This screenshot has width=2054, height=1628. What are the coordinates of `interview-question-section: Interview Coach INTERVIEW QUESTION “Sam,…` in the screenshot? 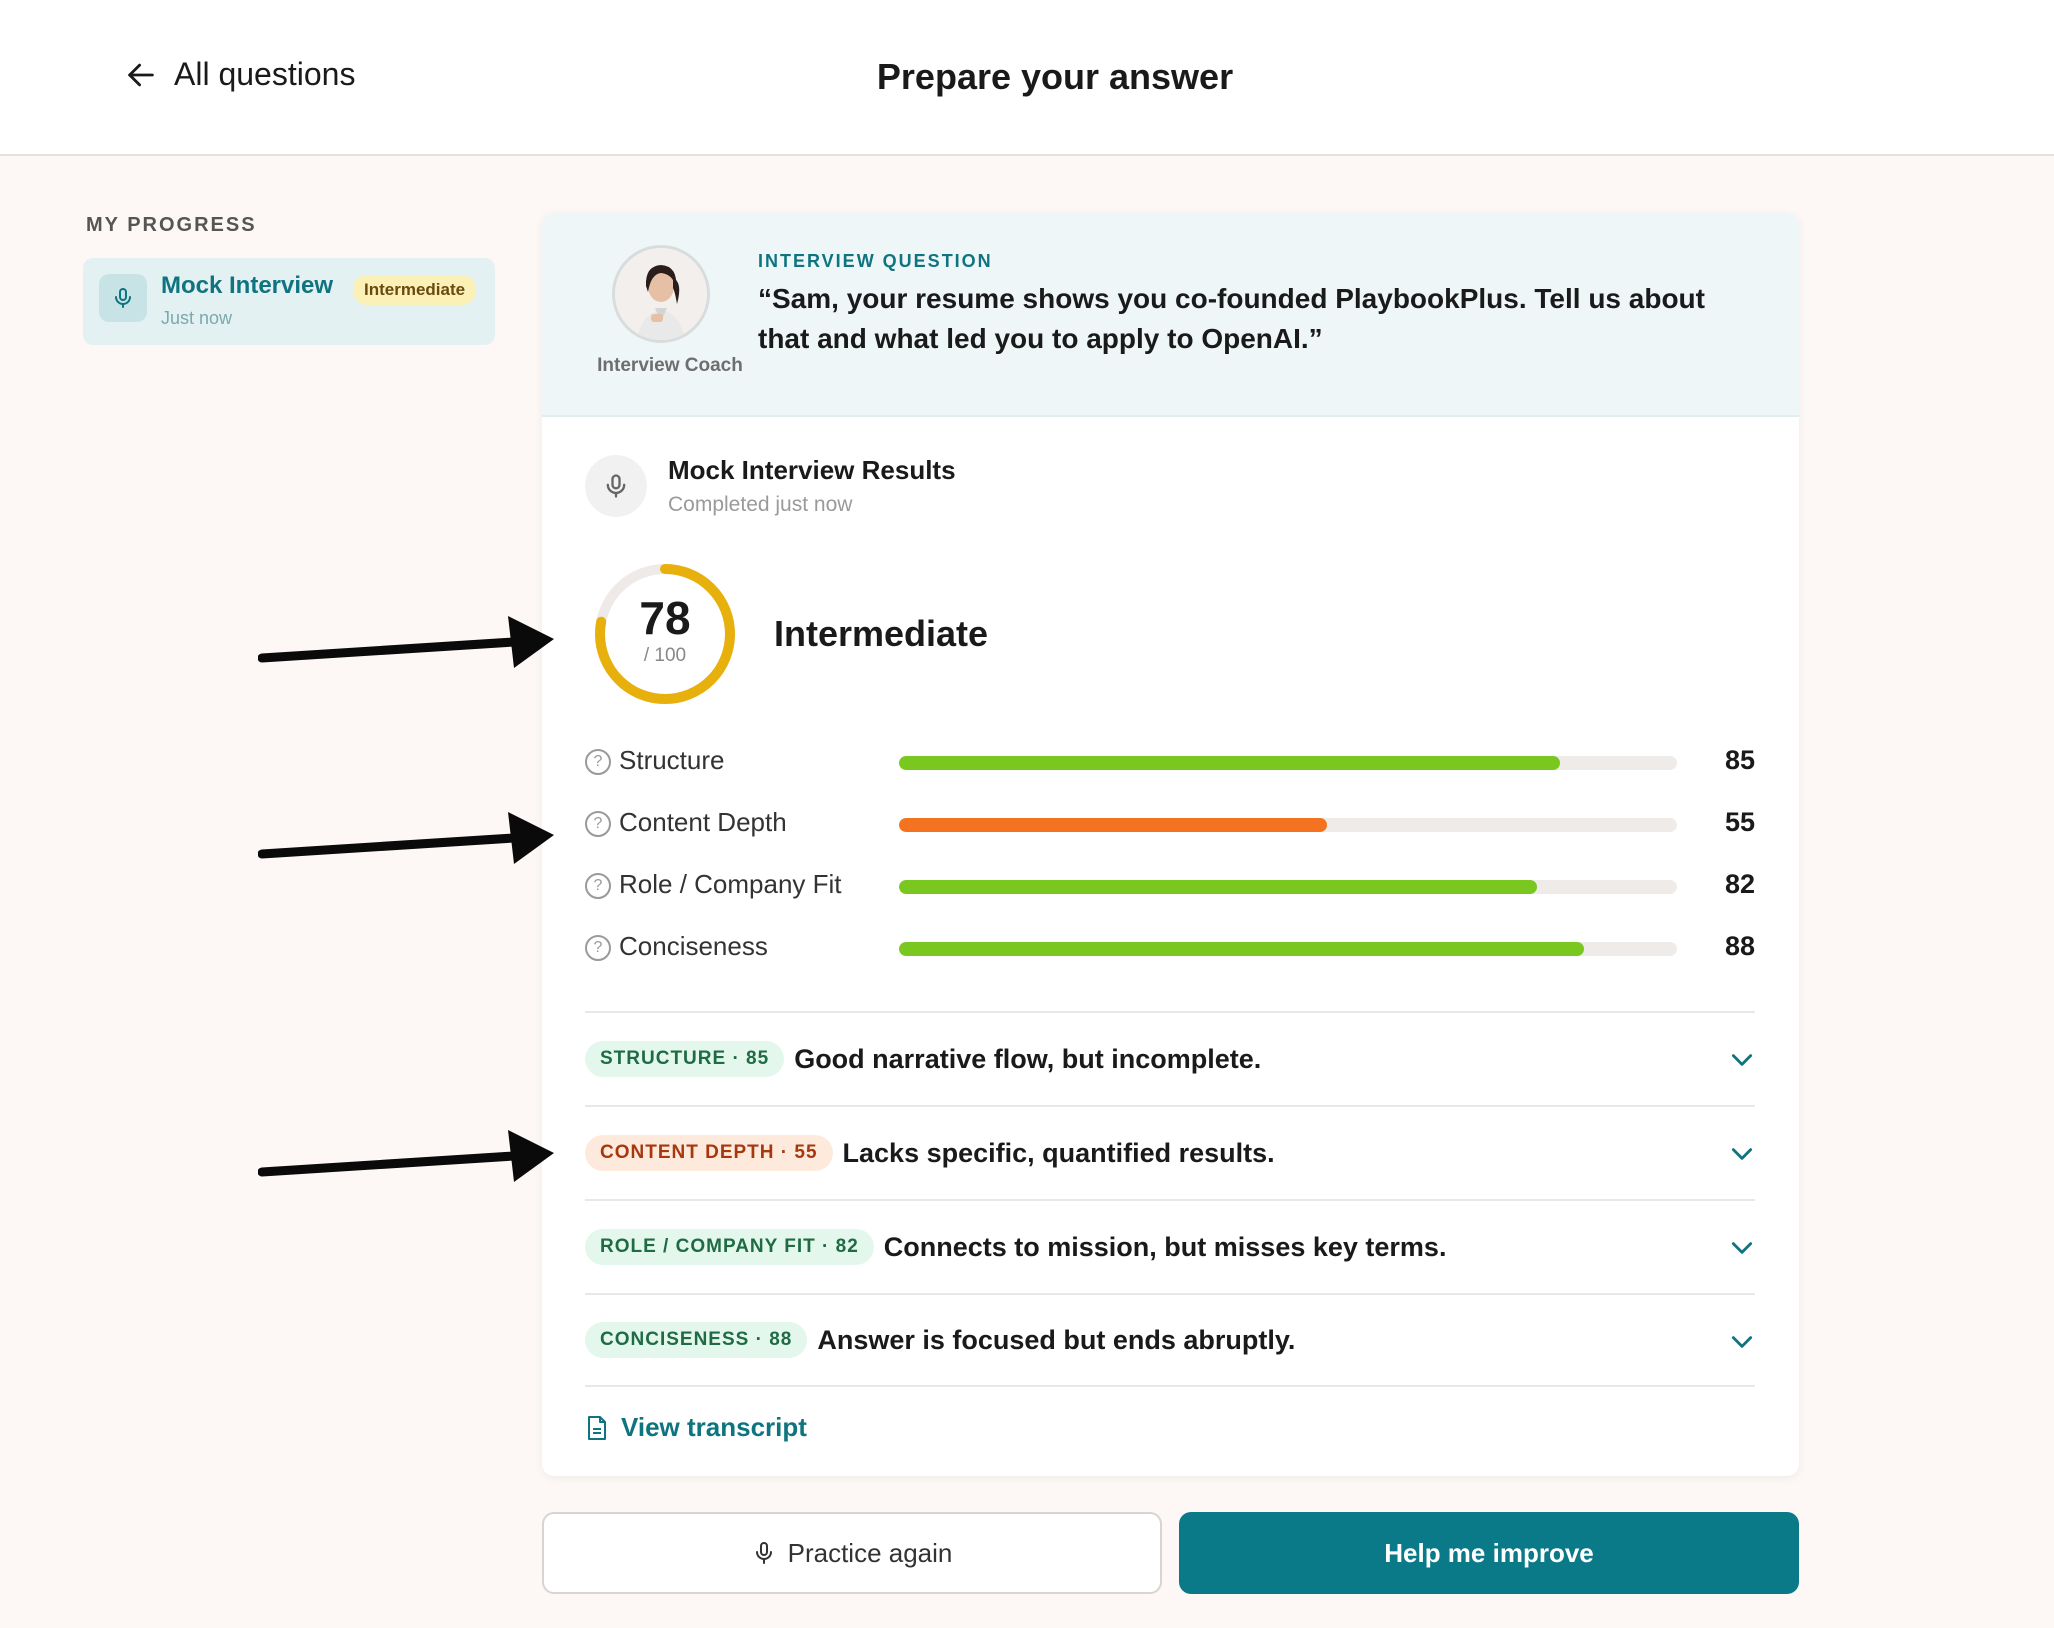 It's located at (1170, 315).